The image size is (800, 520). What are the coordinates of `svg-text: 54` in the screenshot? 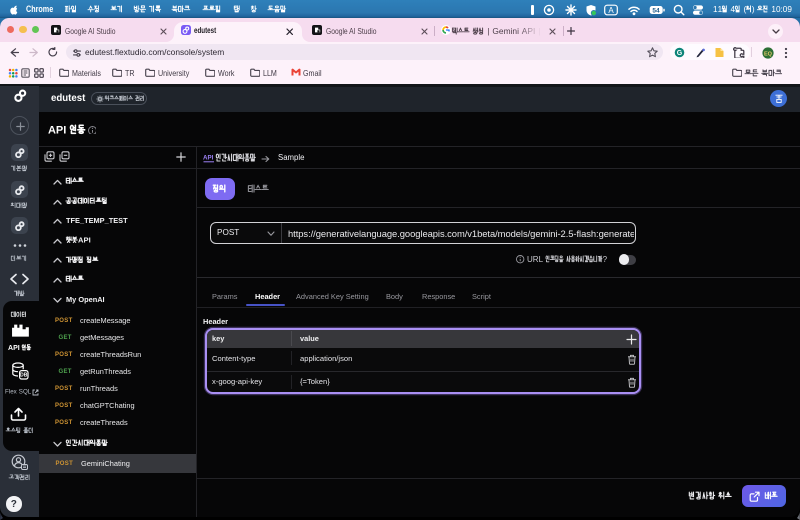 It's located at (656, 10).